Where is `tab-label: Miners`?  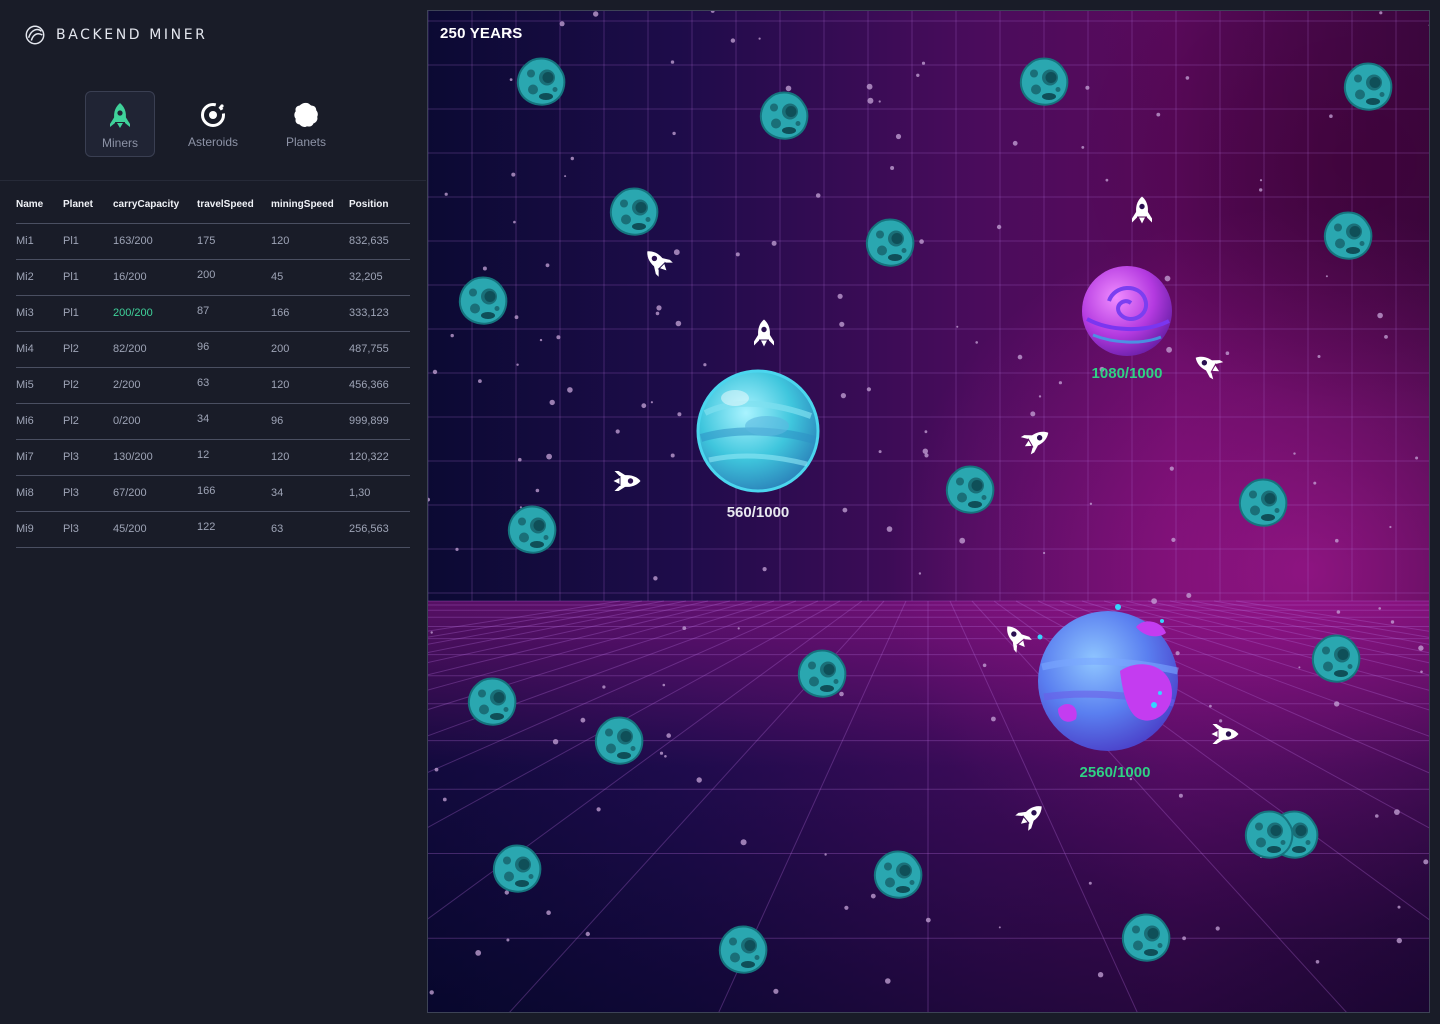 tab-label: Miners is located at coordinates (119, 143).